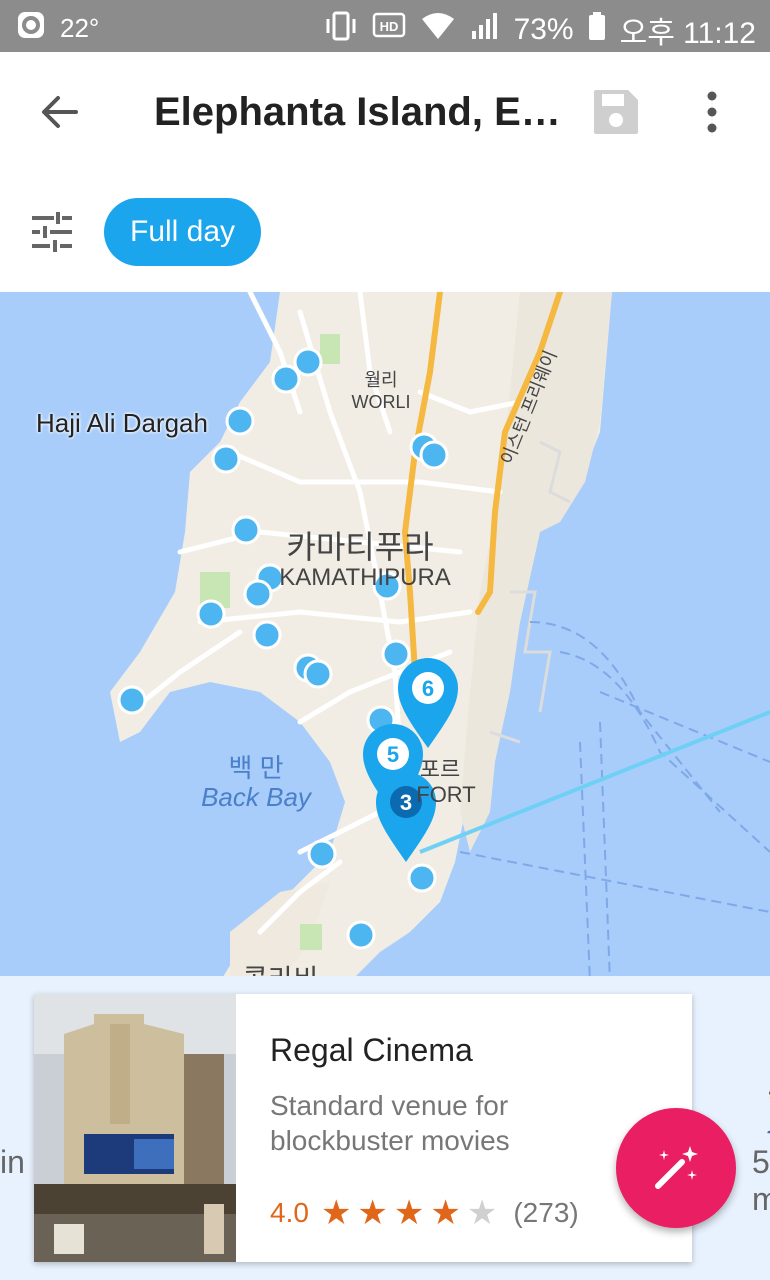  What do you see at coordinates (256, 768) in the screenshot?
I see `map-label-back-bay-ko: 백 만` at bounding box center [256, 768].